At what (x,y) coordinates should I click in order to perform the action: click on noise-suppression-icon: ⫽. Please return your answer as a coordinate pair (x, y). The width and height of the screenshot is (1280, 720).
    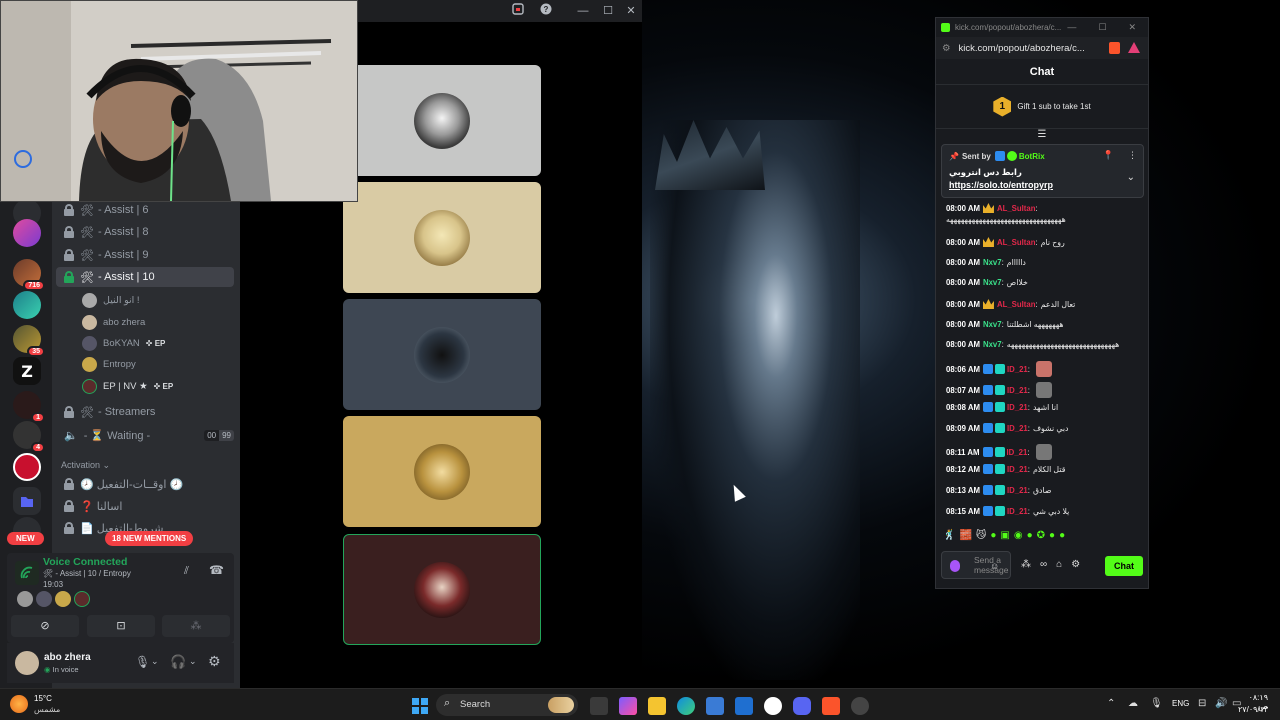
    Looking at the image, I should click on (186, 571).